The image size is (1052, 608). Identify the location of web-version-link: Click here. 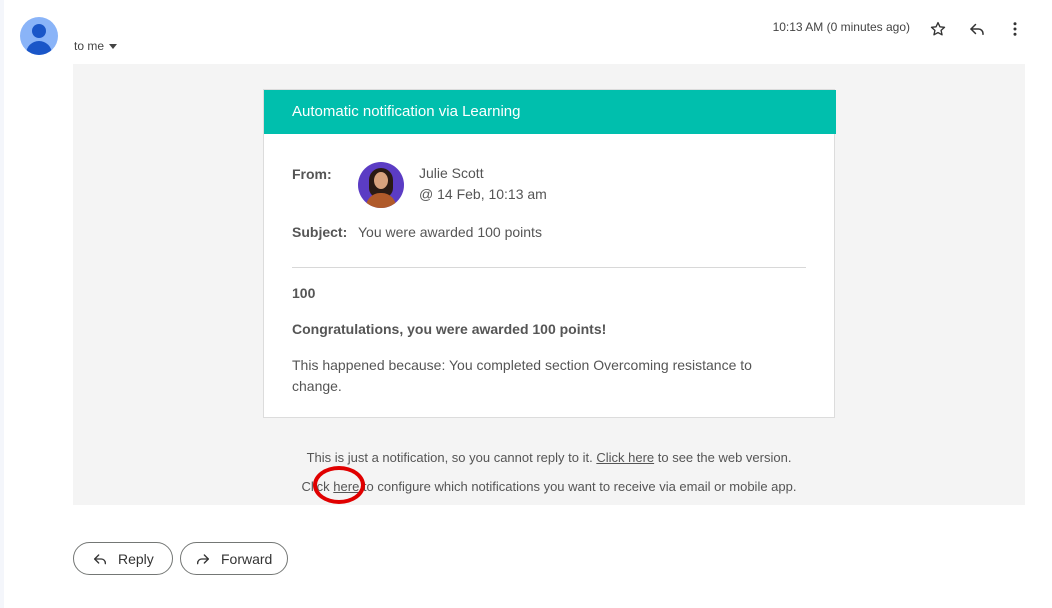
(625, 457).